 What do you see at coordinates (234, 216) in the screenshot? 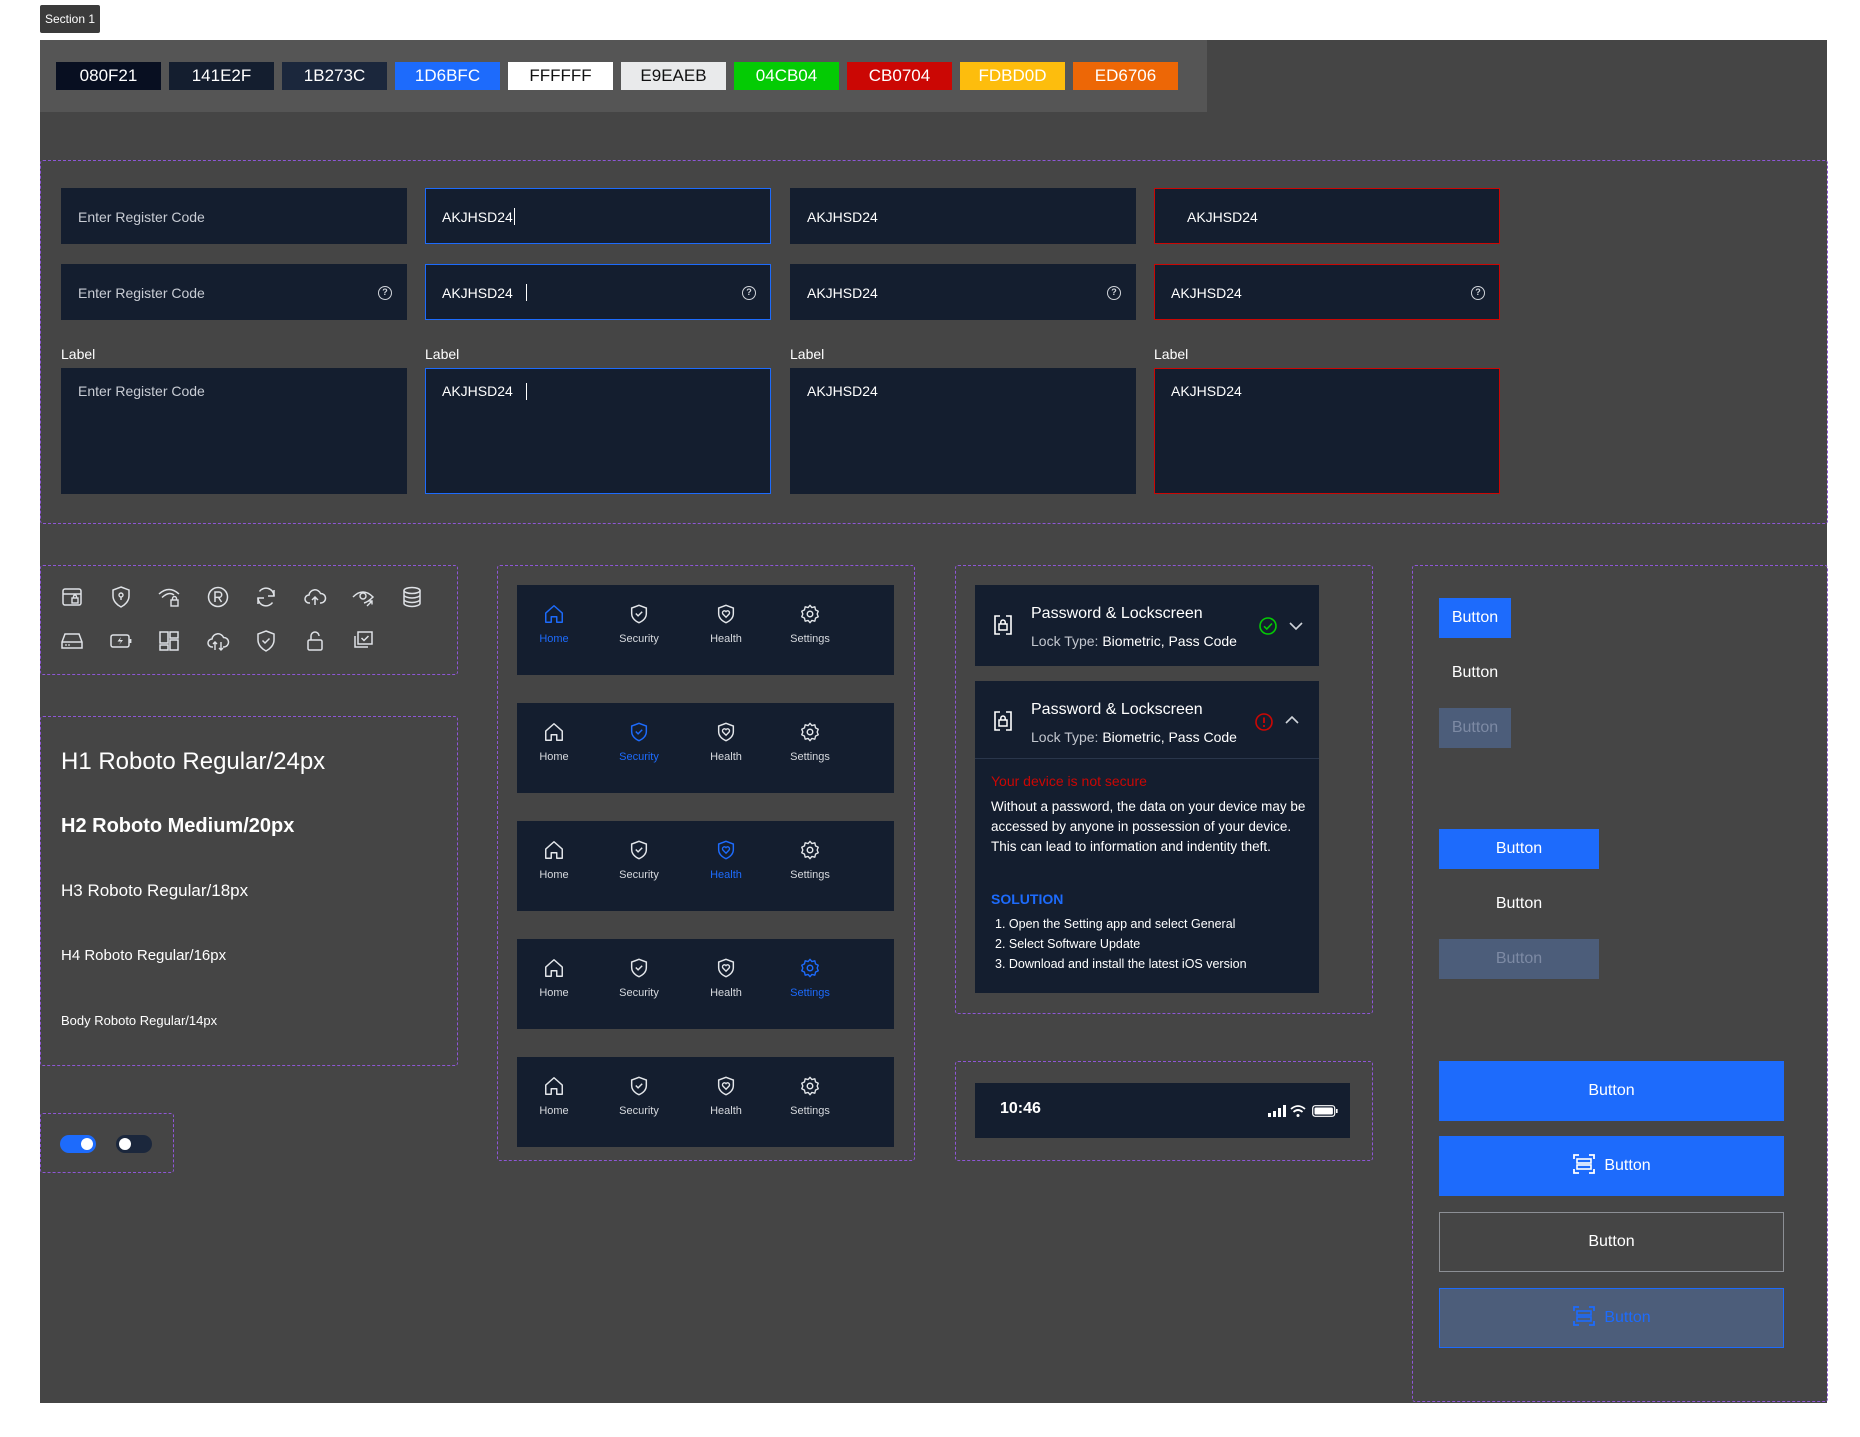
I see `register-code-input-placeholder: Enter Register Code` at bounding box center [234, 216].